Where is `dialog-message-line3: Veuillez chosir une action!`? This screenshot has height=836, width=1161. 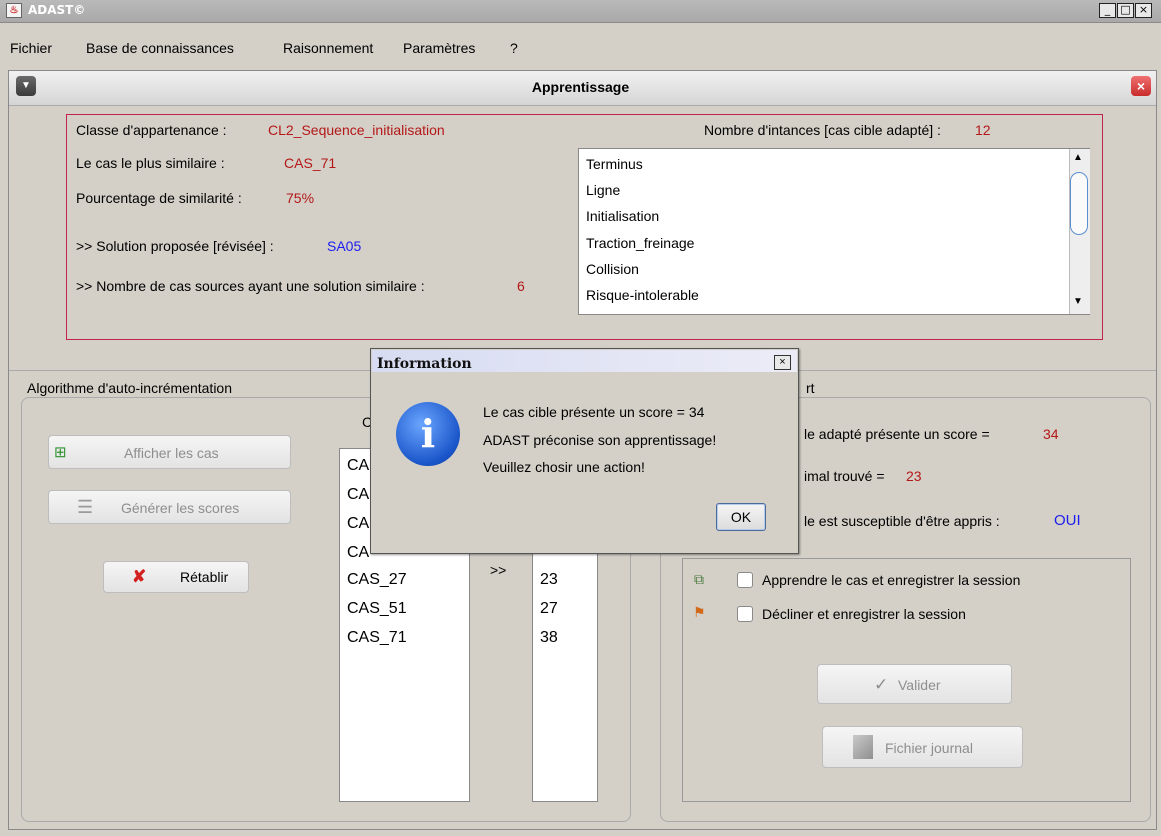 dialog-message-line3: Veuillez chosir une action! is located at coordinates (564, 467).